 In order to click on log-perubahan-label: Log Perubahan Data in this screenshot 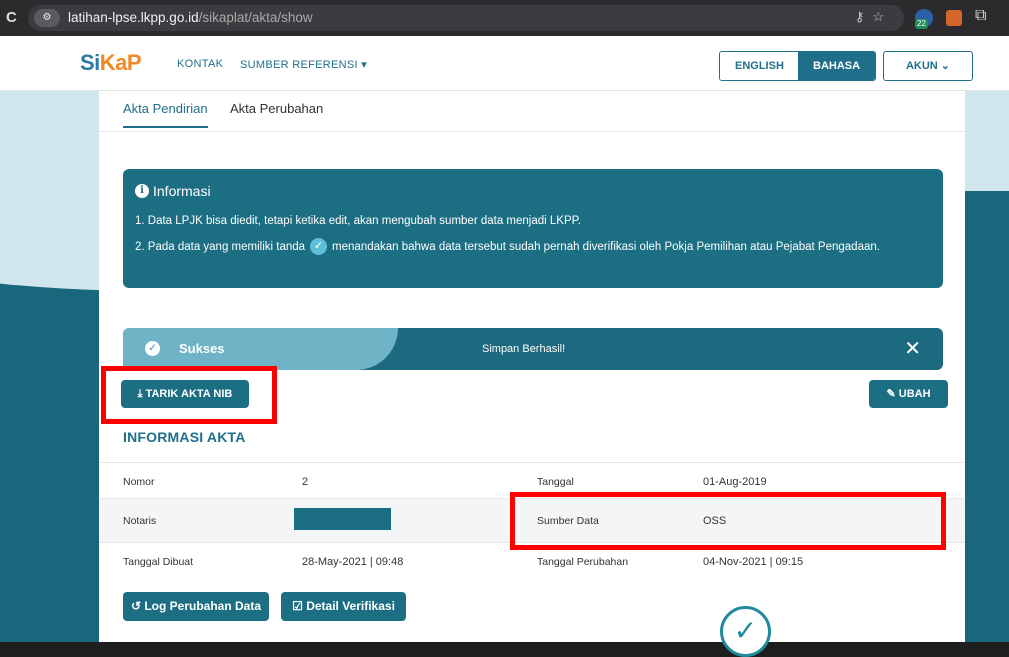, I will do `click(203, 606)`.